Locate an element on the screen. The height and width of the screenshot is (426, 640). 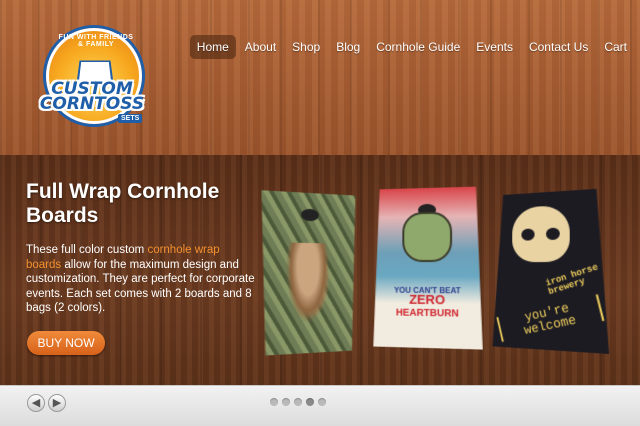
logo-tagline: FUN WITH FRIENDS & FAMILY is located at coordinates (96, 41).